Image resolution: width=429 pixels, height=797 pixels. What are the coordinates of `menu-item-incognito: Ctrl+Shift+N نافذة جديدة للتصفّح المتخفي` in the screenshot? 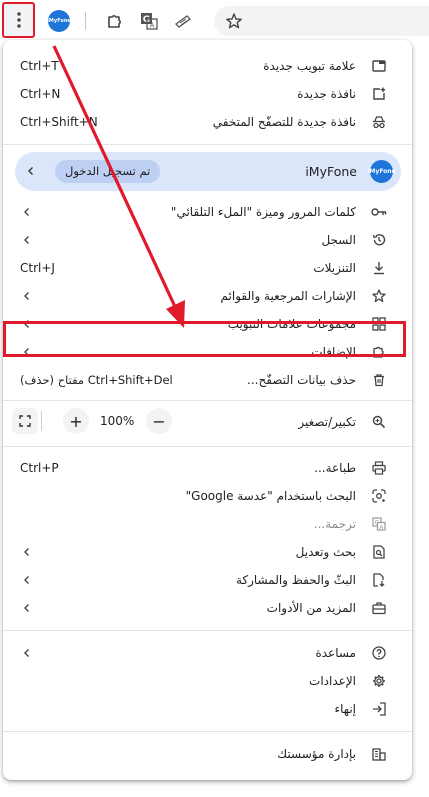 It's located at (207, 122).